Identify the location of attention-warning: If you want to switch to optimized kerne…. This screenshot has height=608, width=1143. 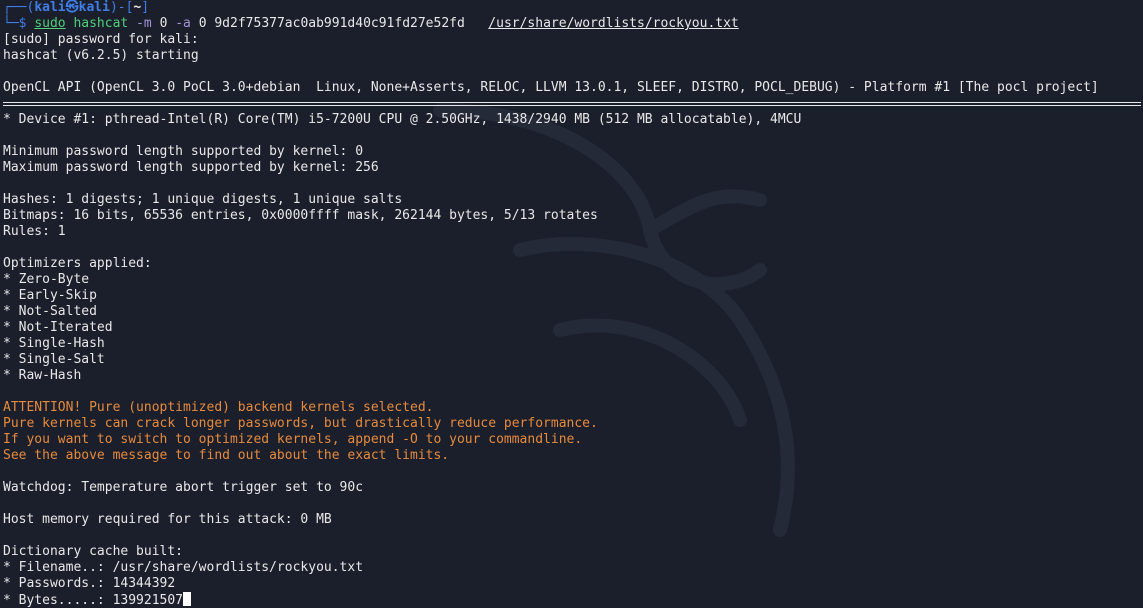
(293, 439).